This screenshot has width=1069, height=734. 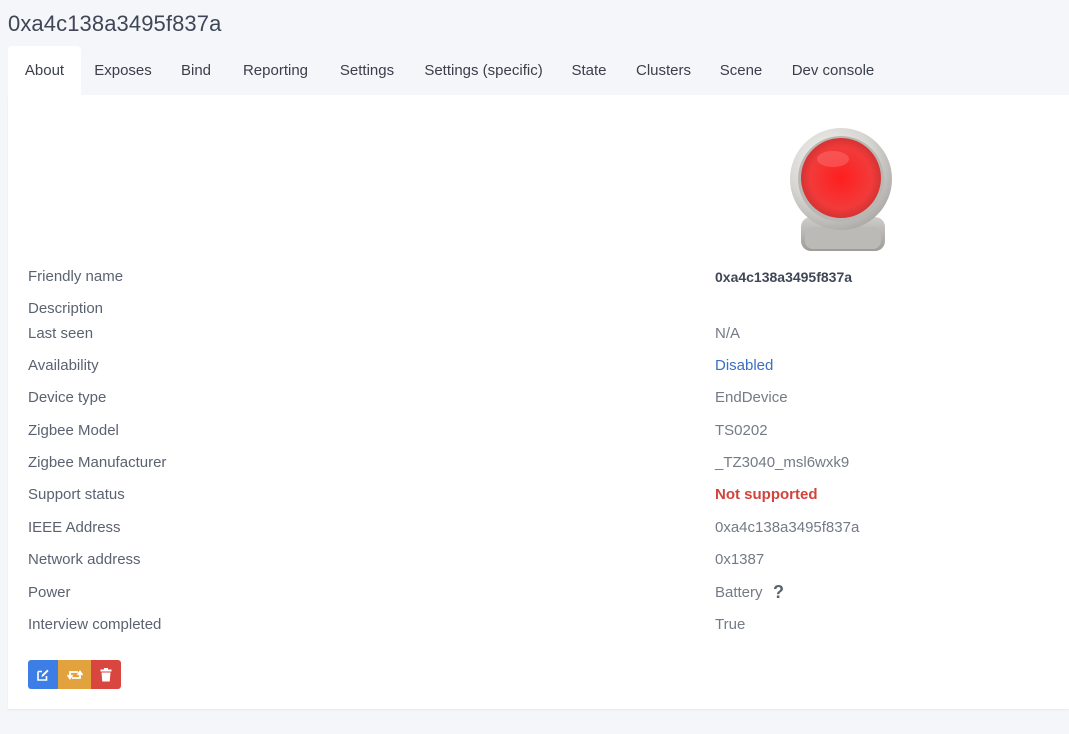 What do you see at coordinates (67, 397) in the screenshot?
I see `device-type-label: Device type` at bounding box center [67, 397].